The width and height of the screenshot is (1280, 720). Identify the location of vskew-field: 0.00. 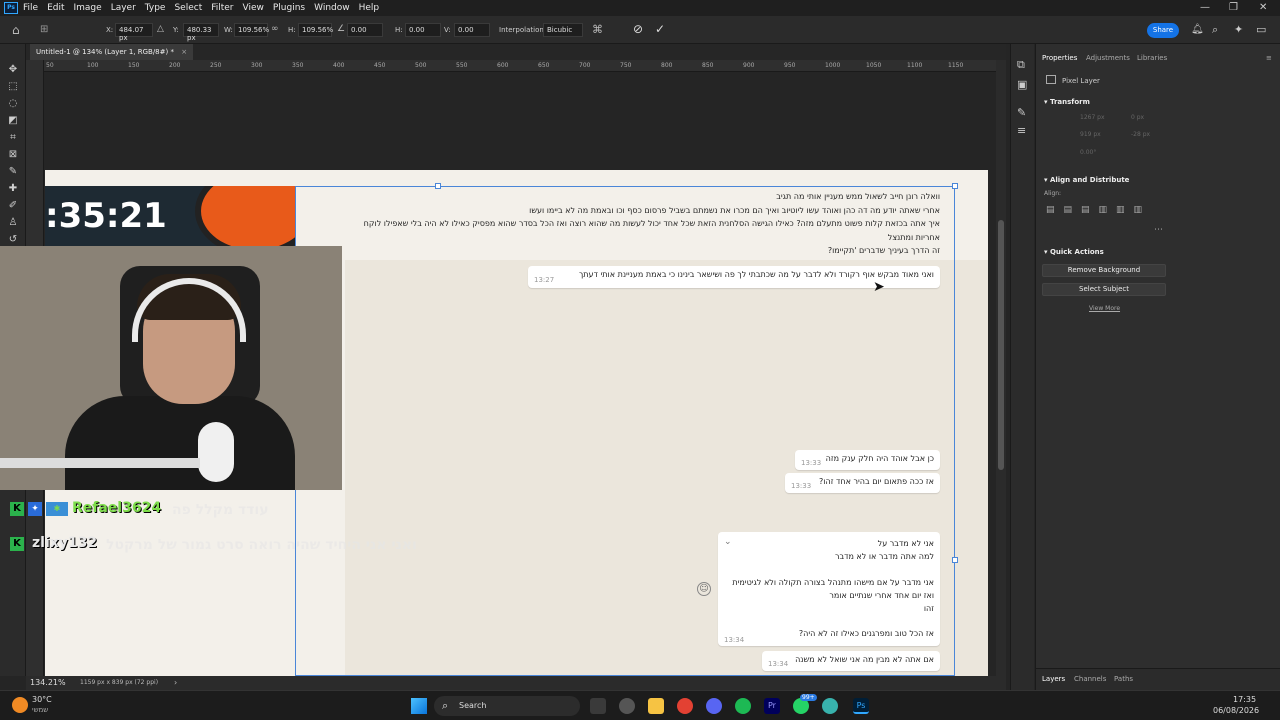
(472, 30).